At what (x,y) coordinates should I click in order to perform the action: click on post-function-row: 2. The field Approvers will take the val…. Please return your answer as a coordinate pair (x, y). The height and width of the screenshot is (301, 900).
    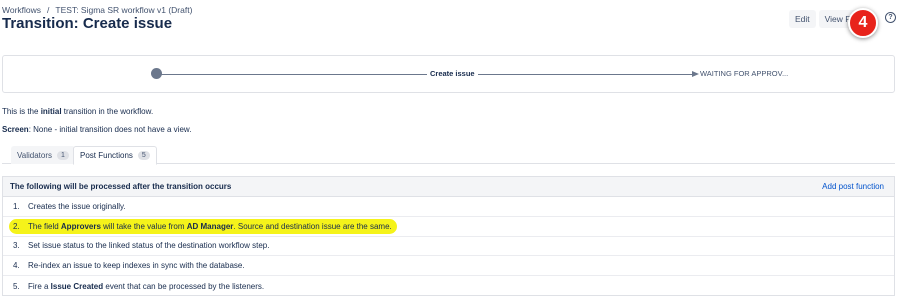
    Looking at the image, I should click on (448, 227).